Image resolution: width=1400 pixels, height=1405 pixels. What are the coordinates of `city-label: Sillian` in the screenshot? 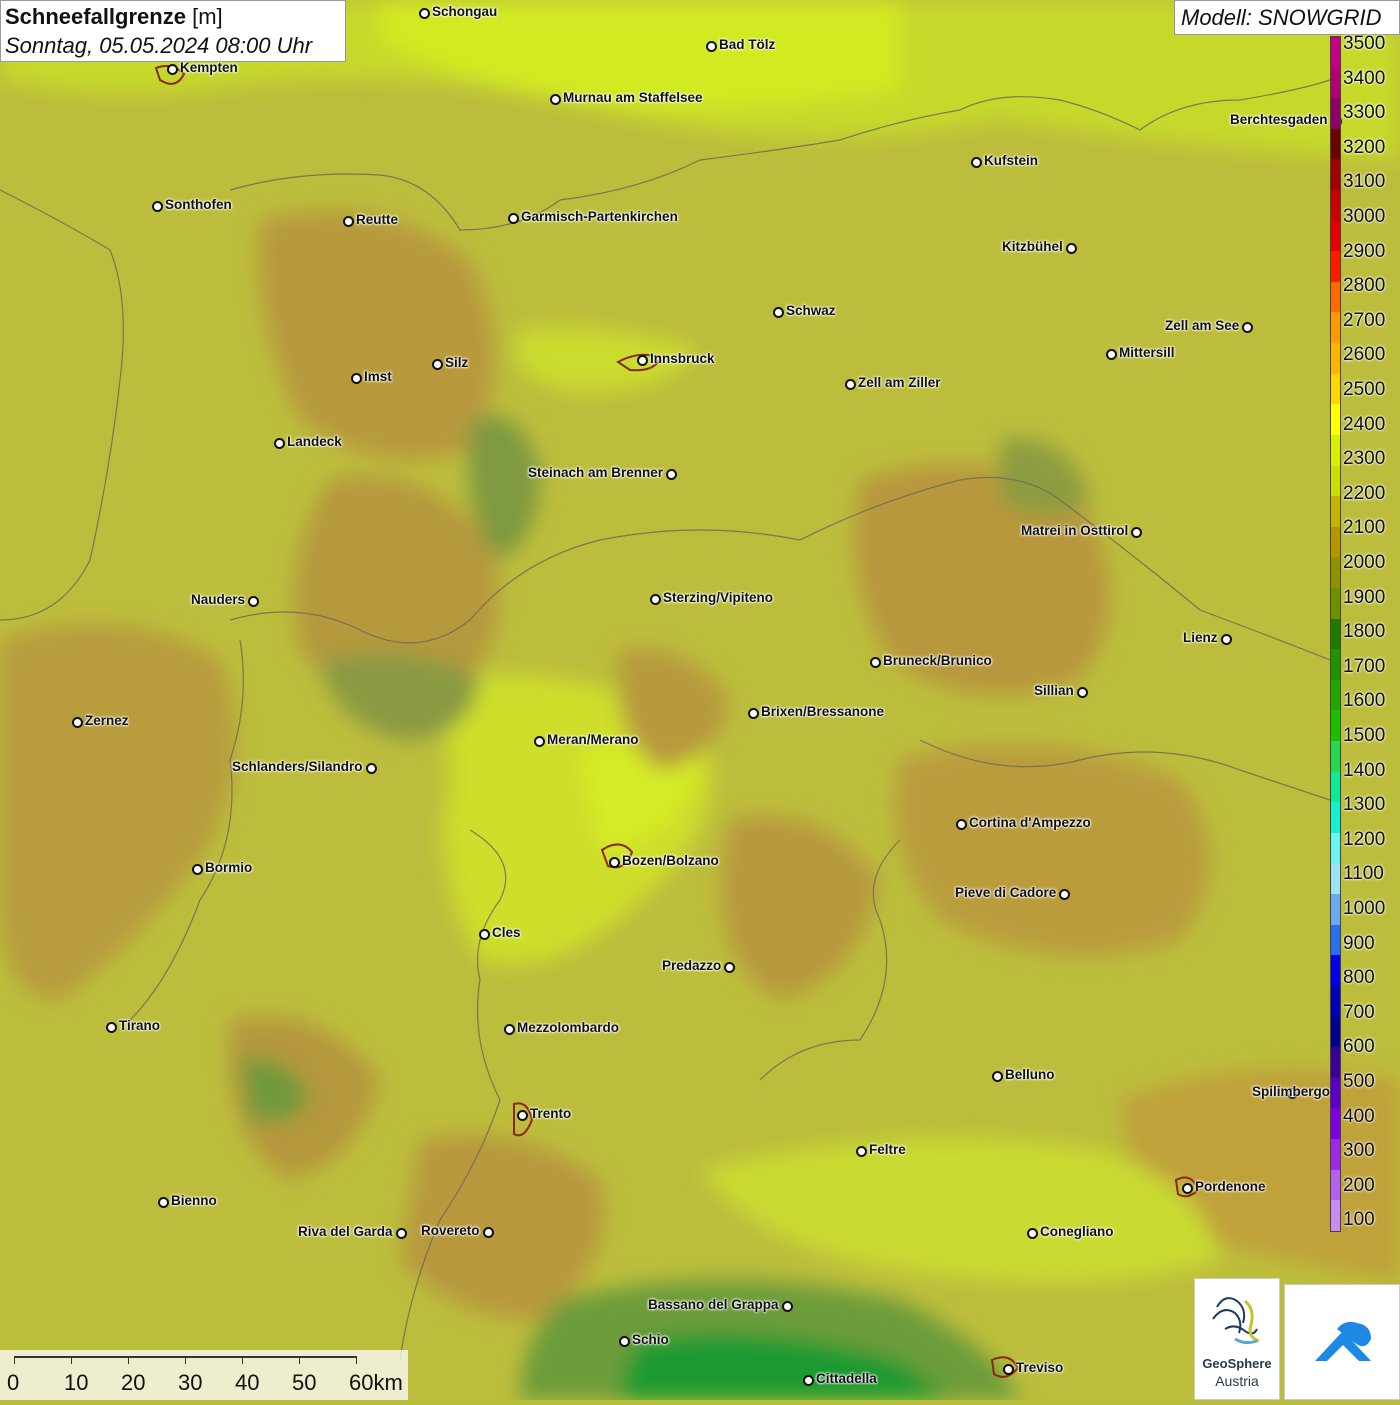 It's located at (1054, 690).